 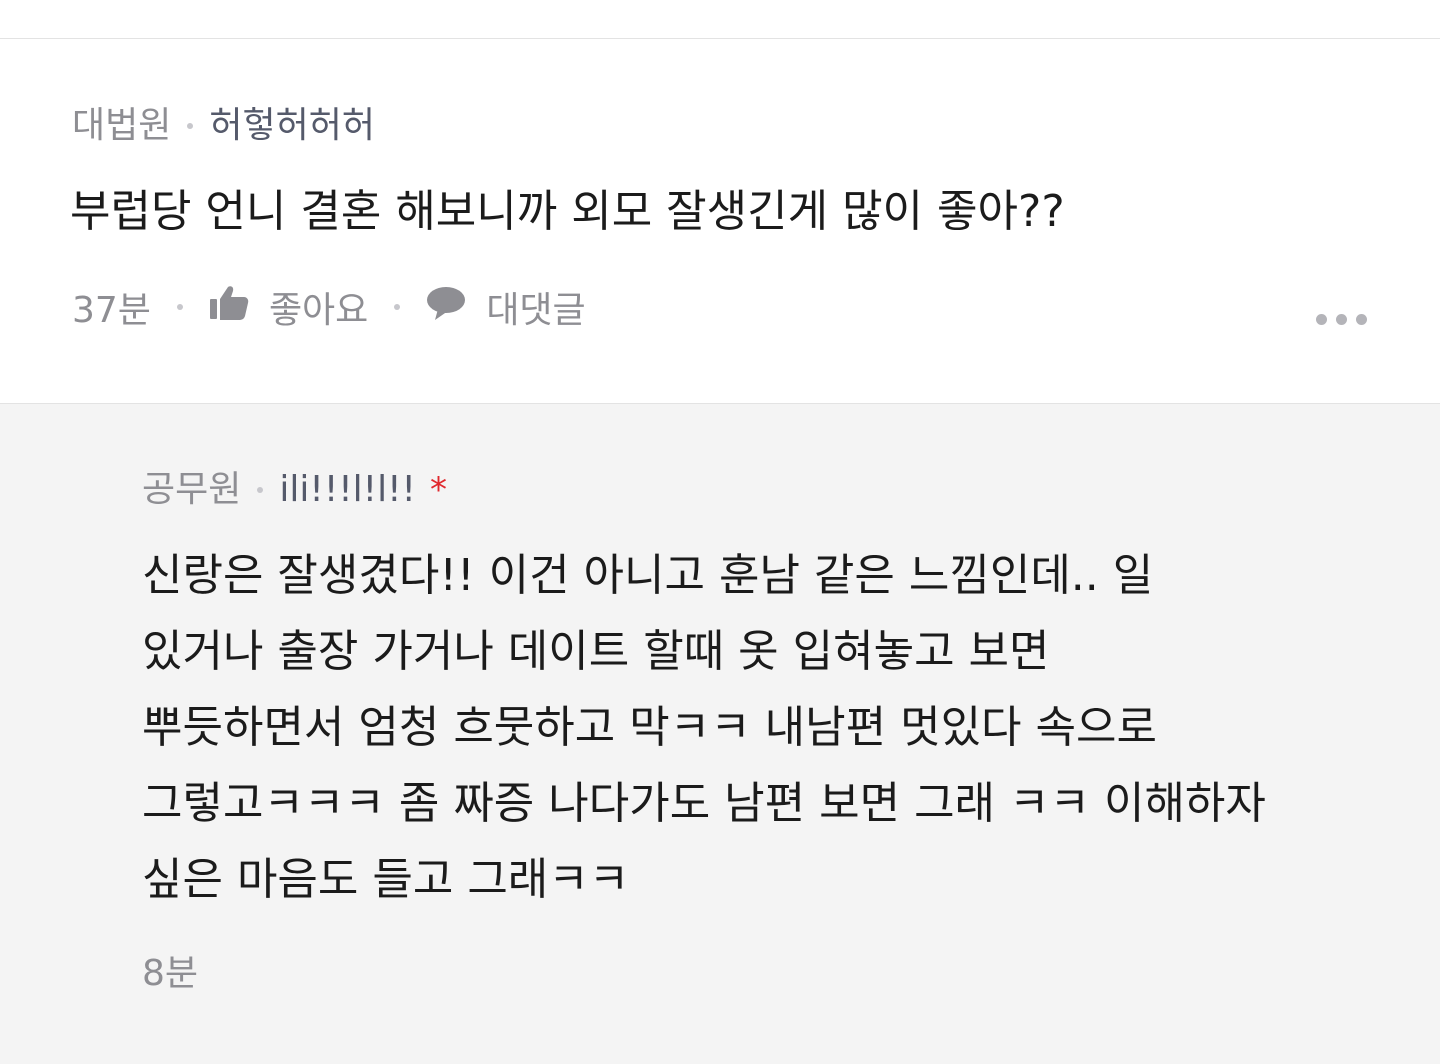 I want to click on reply-text-line: 그렇고ㅋㅋㅋ 좀 짜증 나다가도 남편 보면 그래 ㅋㅋ 이해하자, so click(x=704, y=803).